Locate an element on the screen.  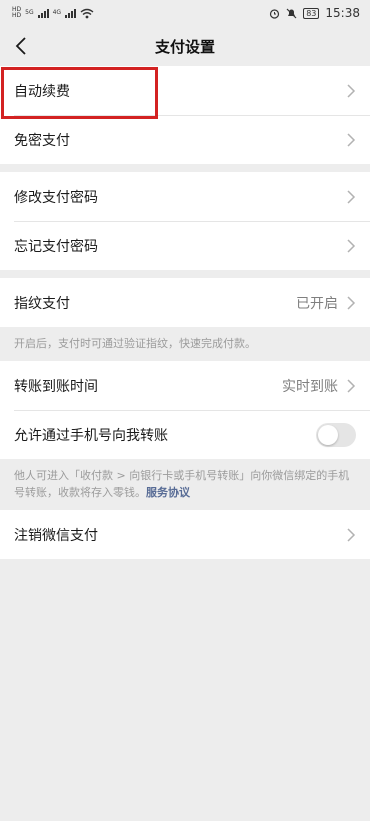
deregister-label: 注销微信支付 is located at coordinates (56, 535).